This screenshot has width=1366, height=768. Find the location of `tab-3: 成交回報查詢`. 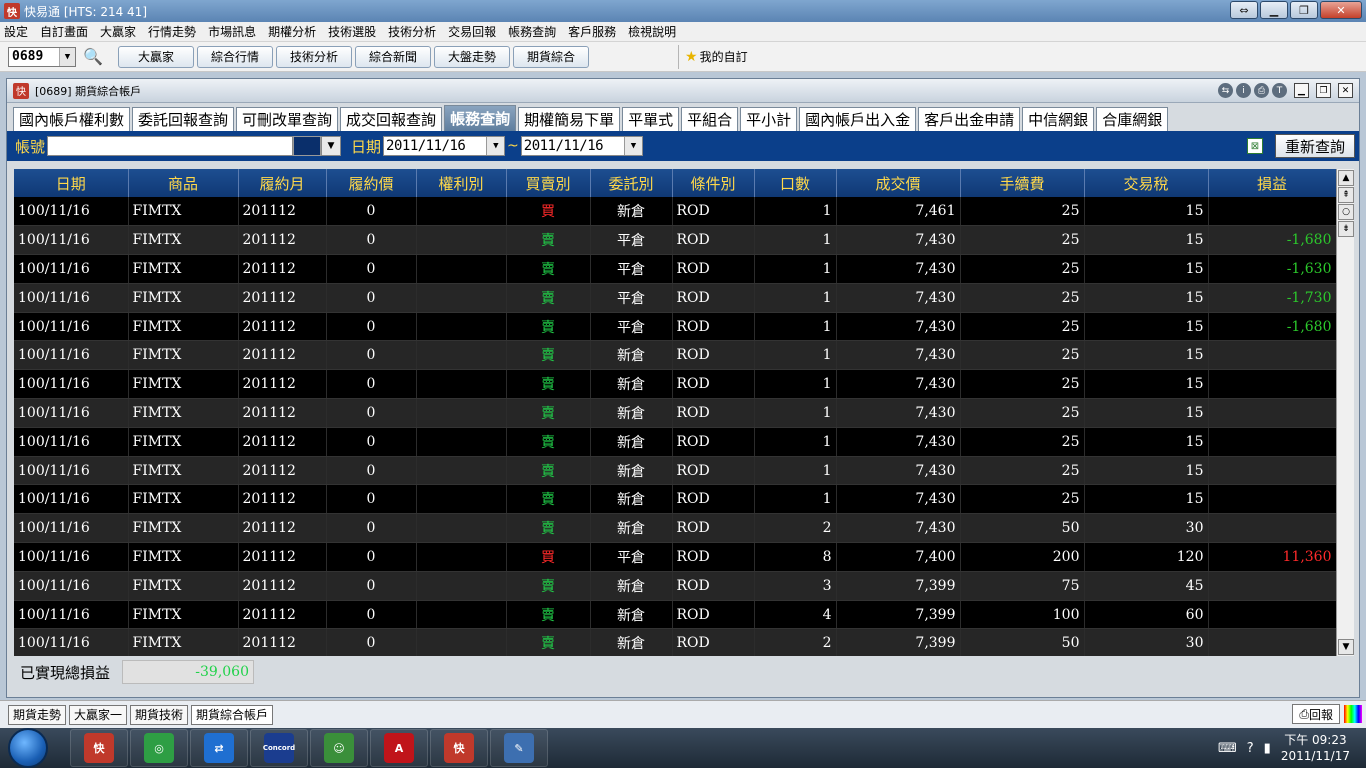

tab-3: 成交回報查詢 is located at coordinates (391, 119).